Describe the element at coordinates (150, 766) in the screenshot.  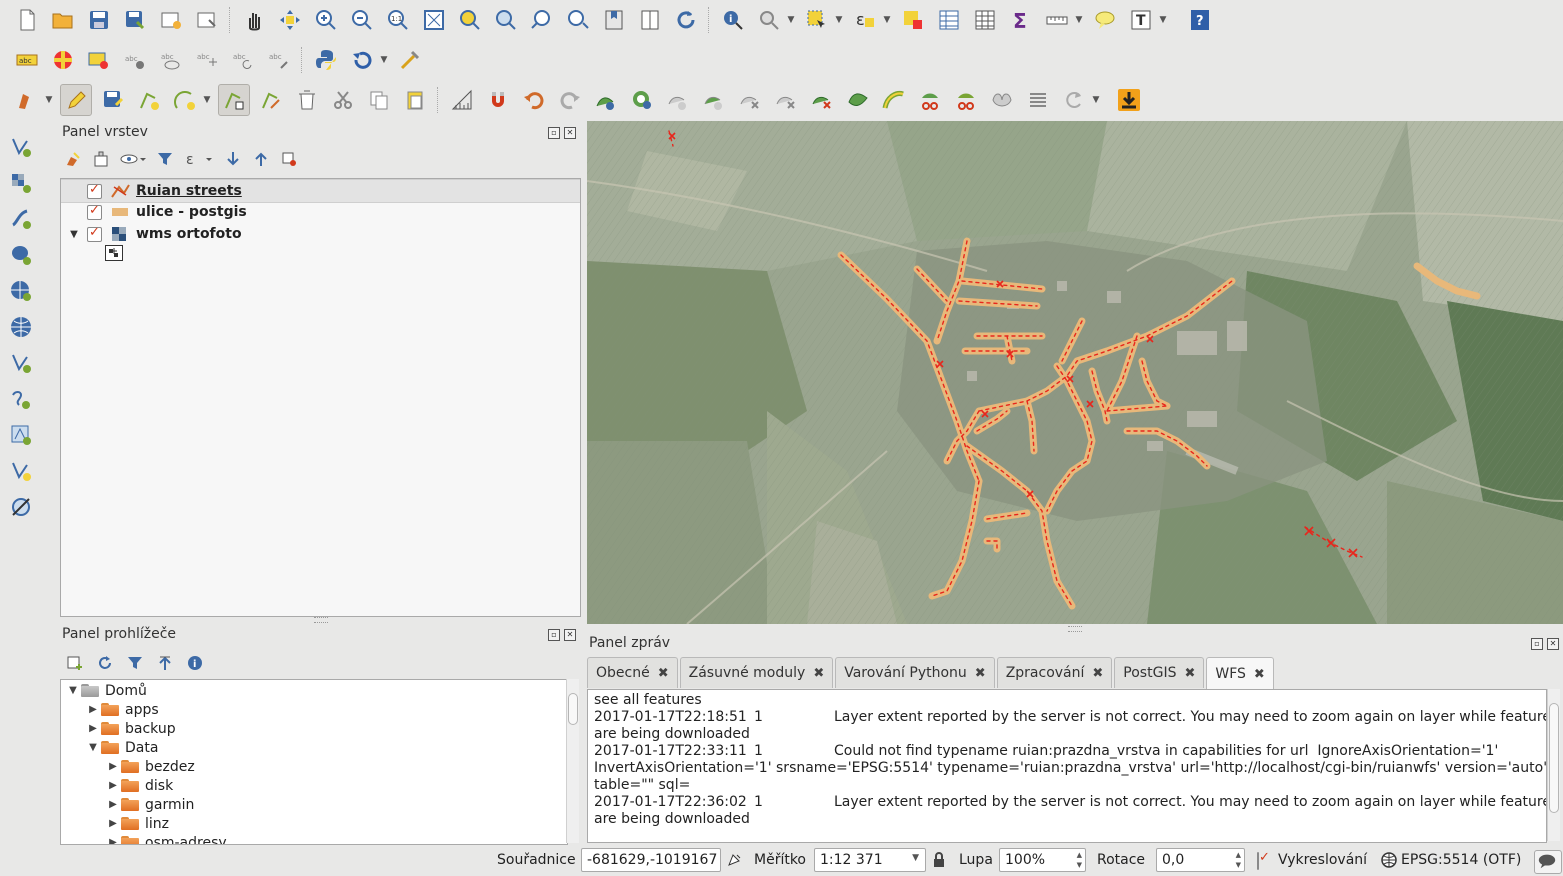
I see `tree-item: ▶ bezdez` at that location.